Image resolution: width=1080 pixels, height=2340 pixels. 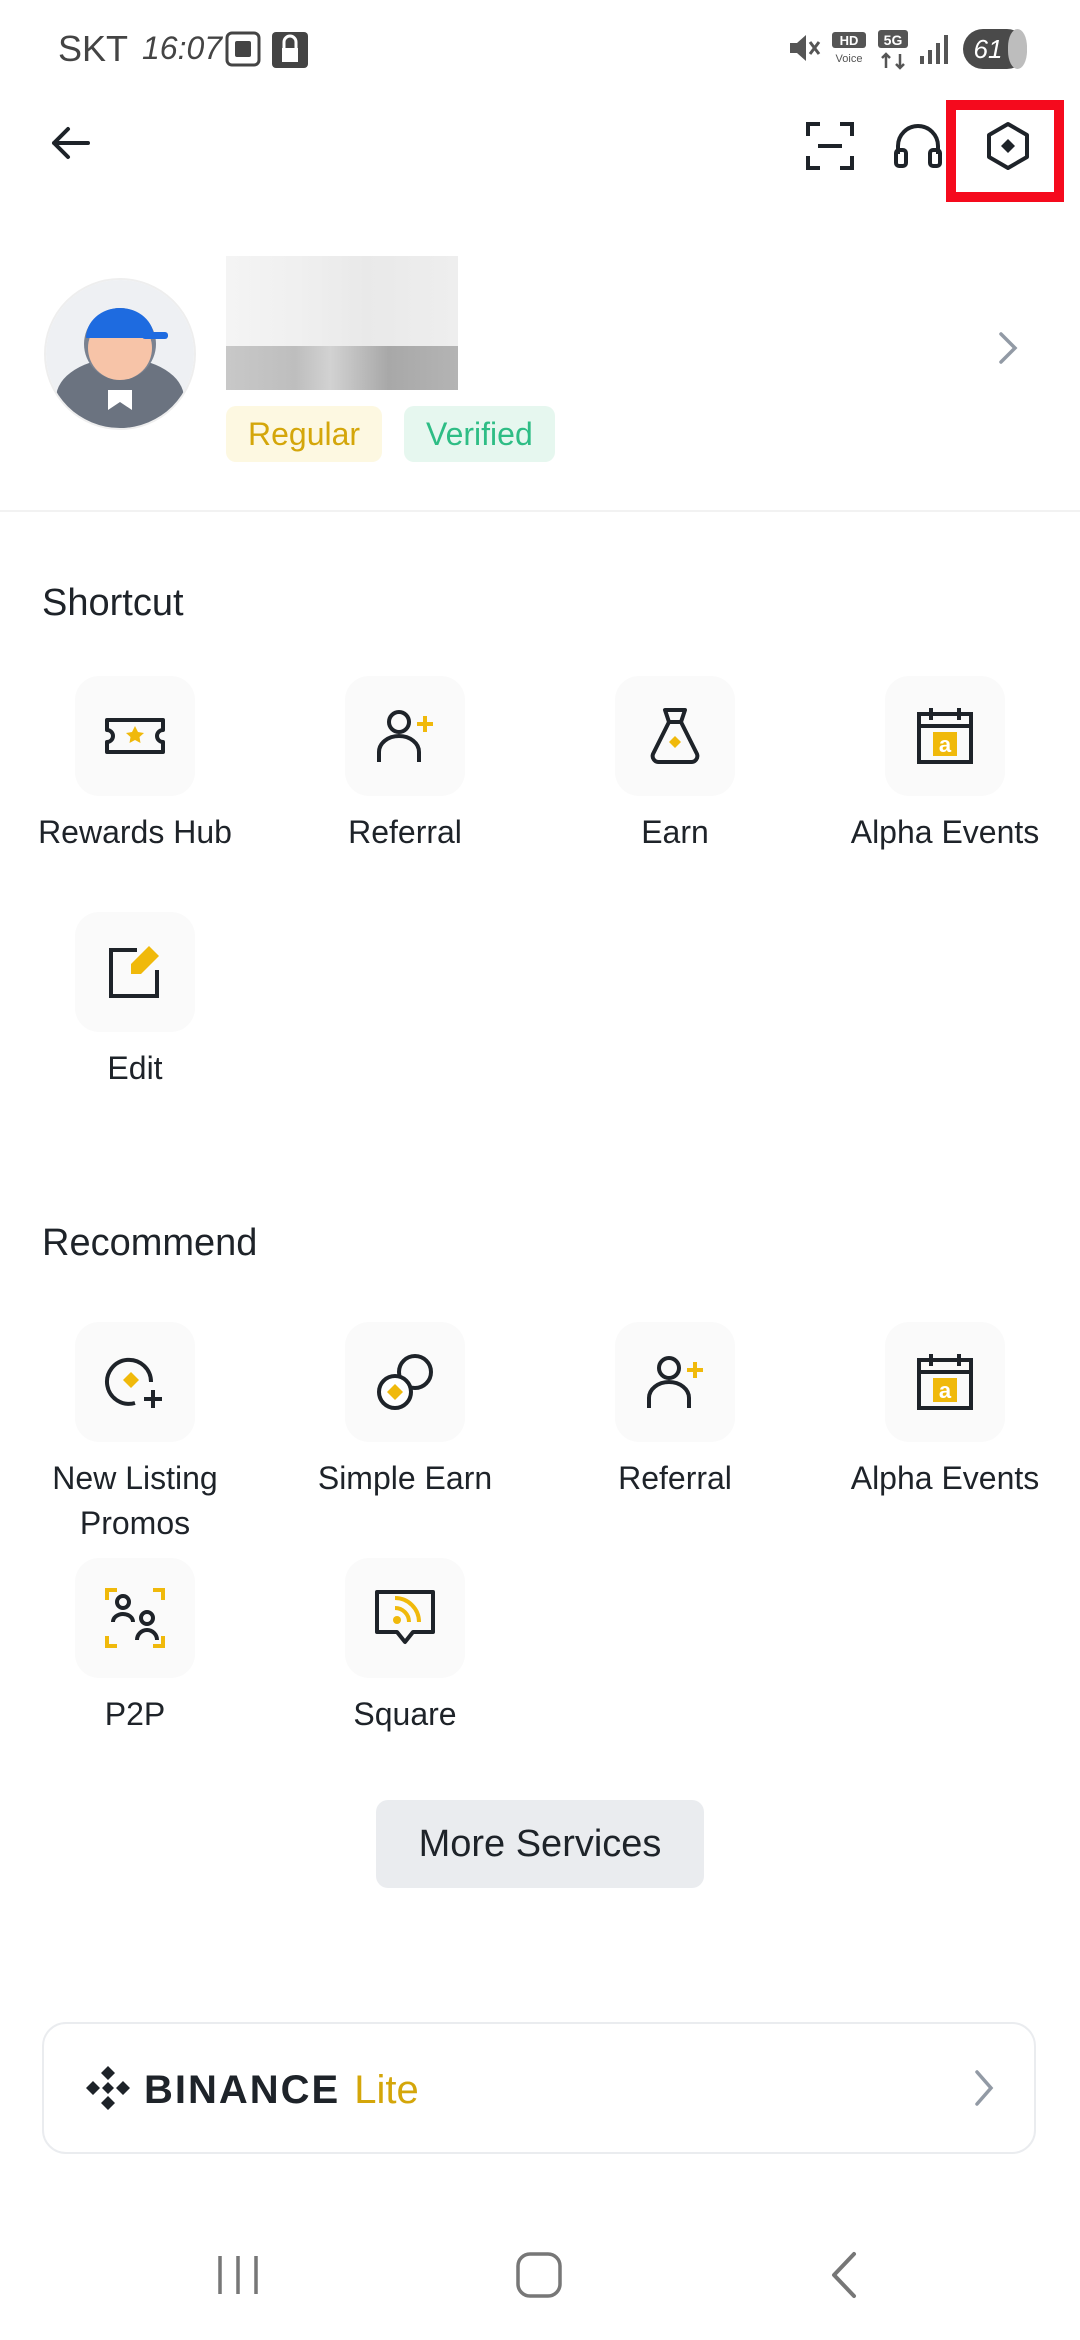 I want to click on back-arrow-icon, so click(x=70, y=145).